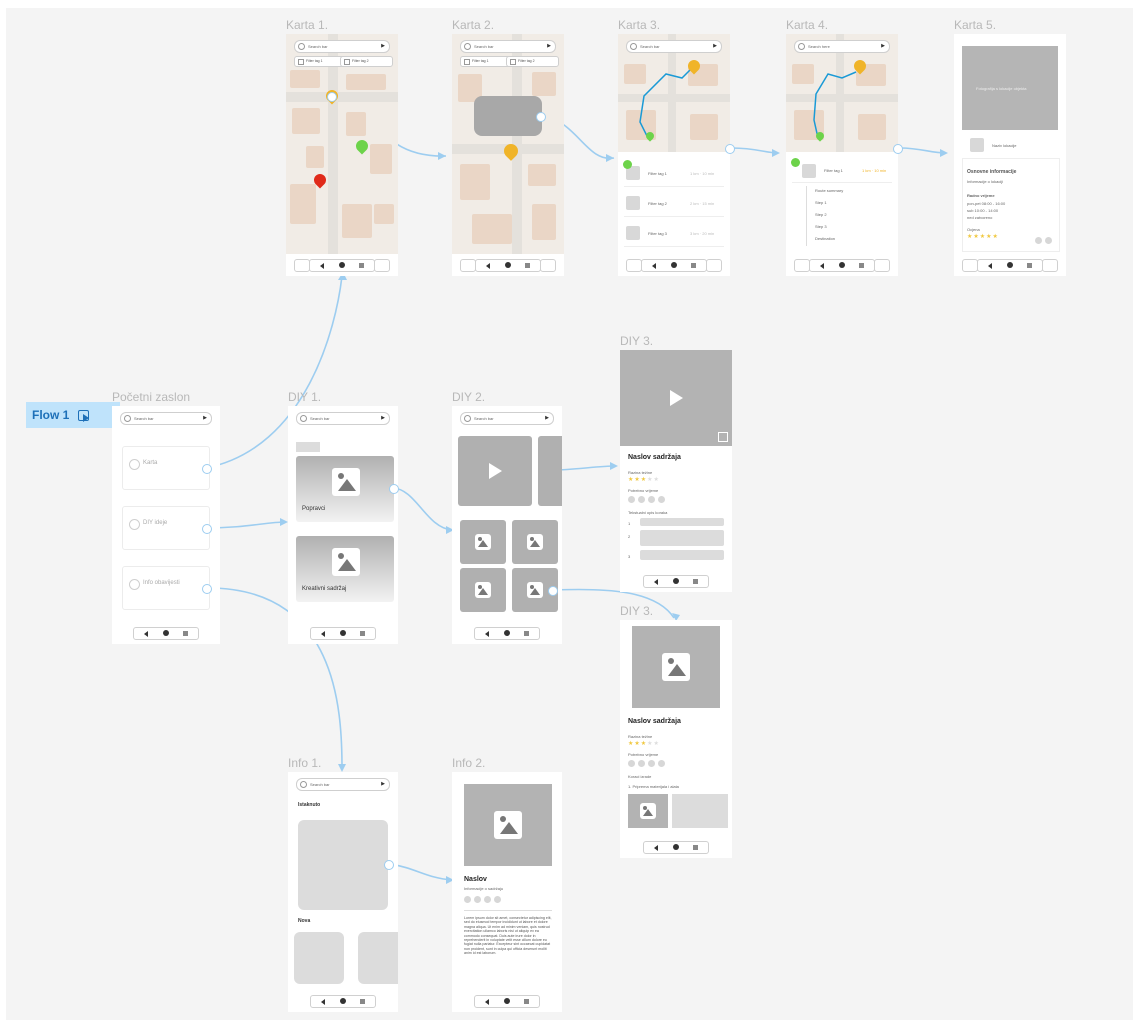  I want to click on frame-karta1: Search bar ▶ Filter tag 1 Filter tag 2, so click(342, 155).